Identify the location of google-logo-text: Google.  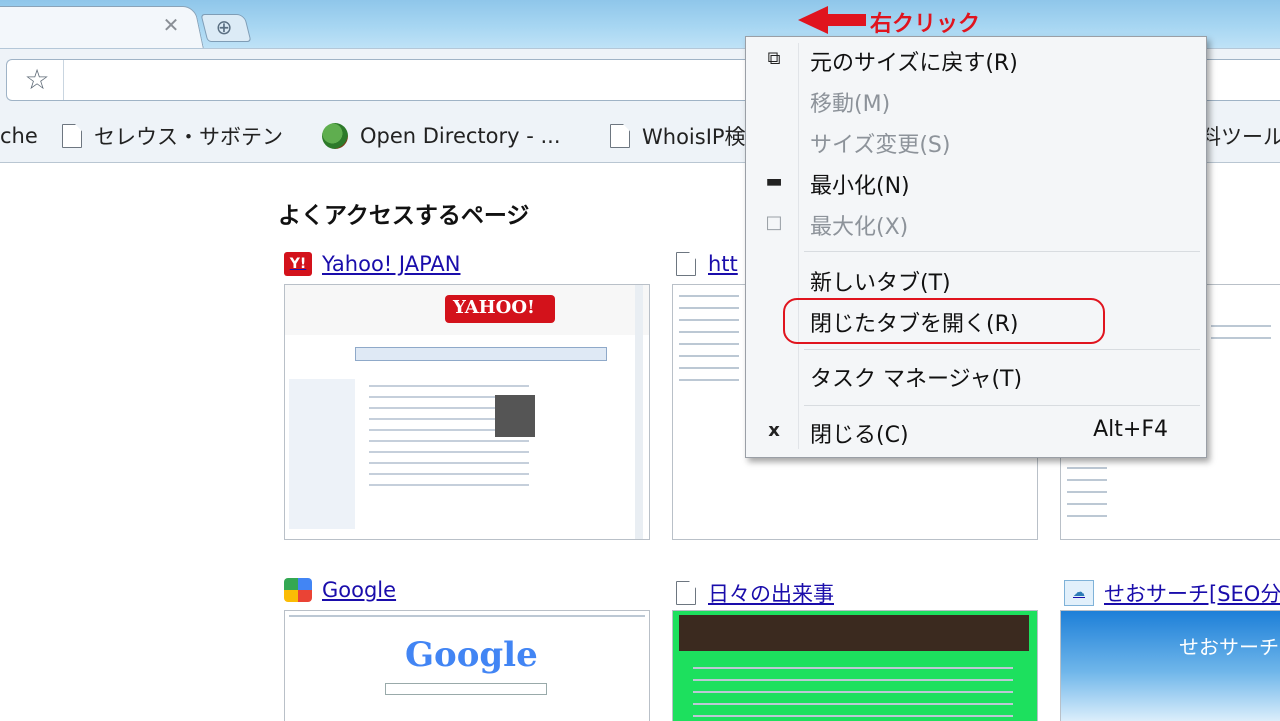
(471, 655).